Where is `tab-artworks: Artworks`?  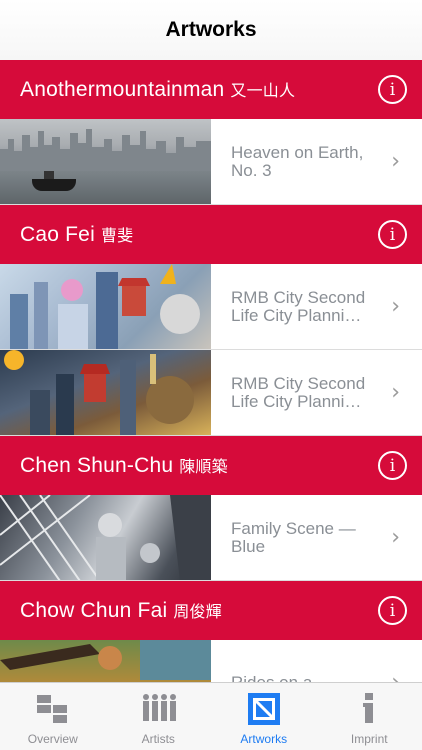
tab-artworks: Artworks is located at coordinates (264, 716).